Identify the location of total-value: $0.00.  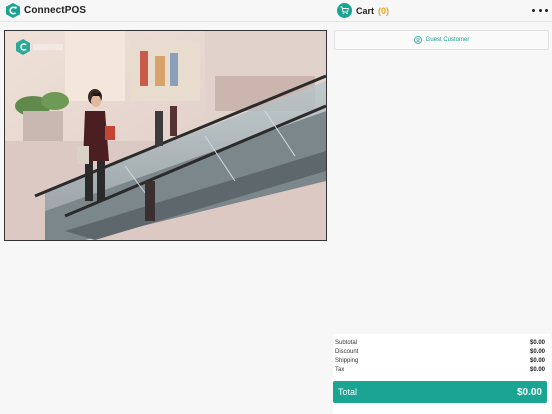
(529, 392).